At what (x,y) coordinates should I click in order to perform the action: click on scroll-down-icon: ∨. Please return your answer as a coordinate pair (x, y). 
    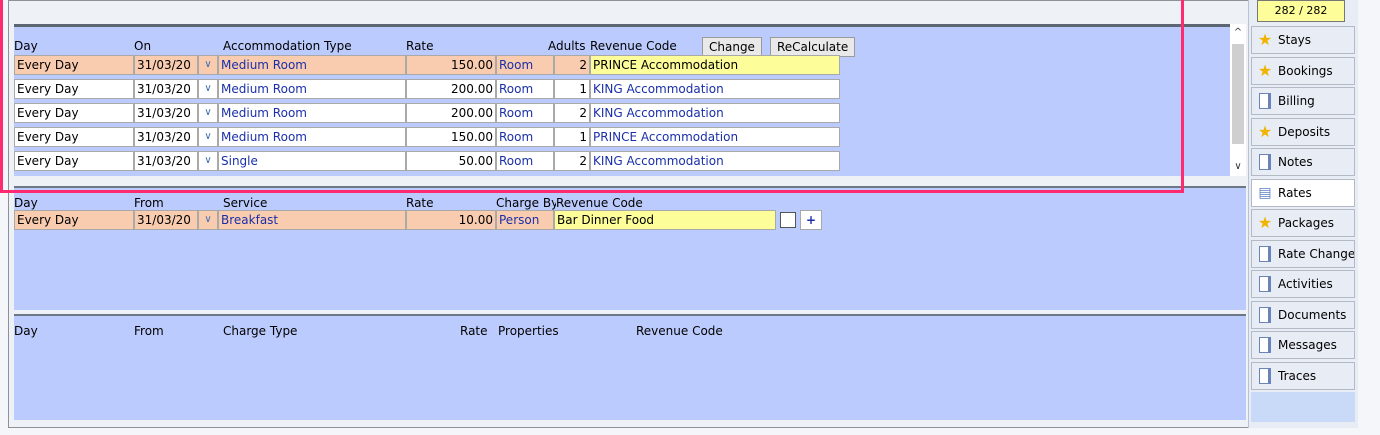
    Looking at the image, I should click on (1238, 167).